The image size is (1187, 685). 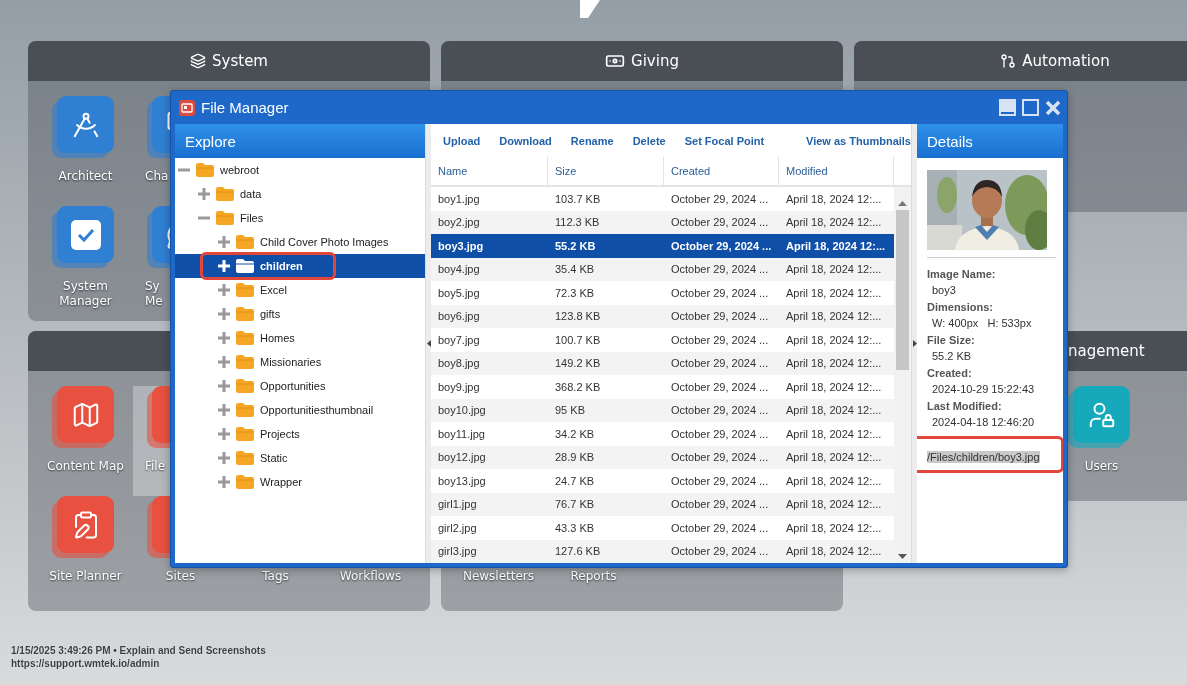 I want to click on table-cell-text: girl3.jpg, so click(x=457, y=552).